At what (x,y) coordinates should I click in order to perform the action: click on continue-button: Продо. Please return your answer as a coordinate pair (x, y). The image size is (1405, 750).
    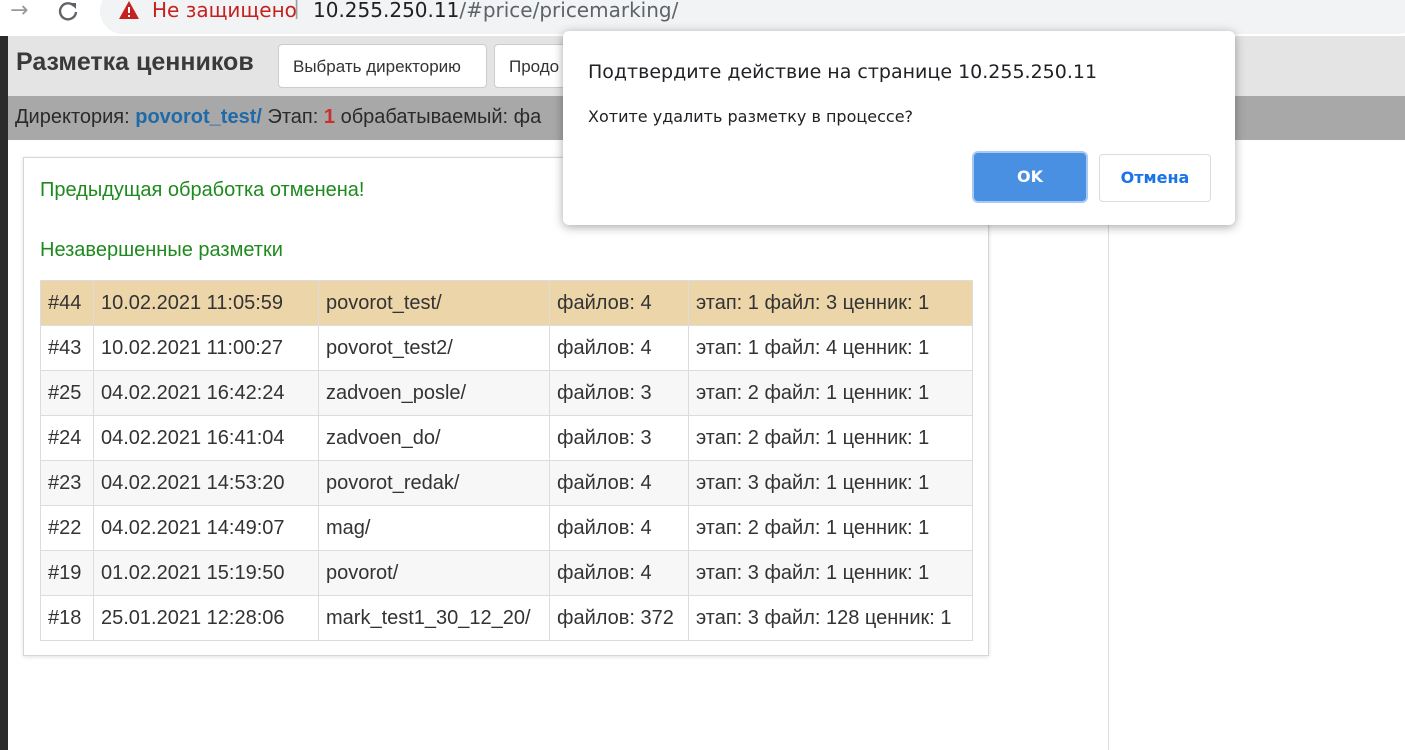
    Looking at the image, I should click on (534, 66).